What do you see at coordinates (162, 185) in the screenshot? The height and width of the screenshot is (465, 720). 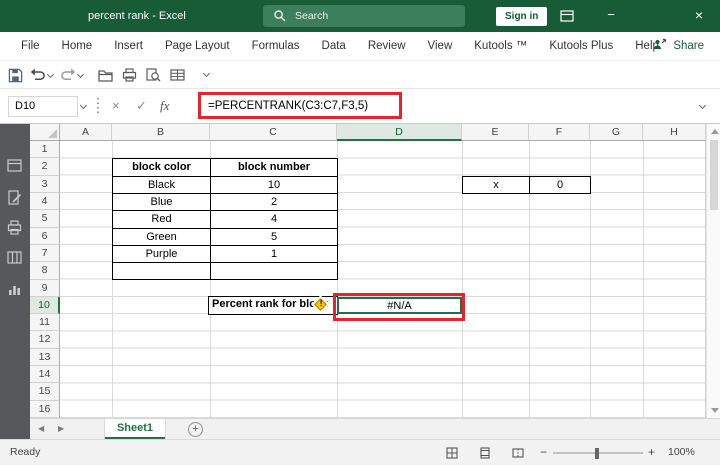 I see `block-color-cell: Black` at bounding box center [162, 185].